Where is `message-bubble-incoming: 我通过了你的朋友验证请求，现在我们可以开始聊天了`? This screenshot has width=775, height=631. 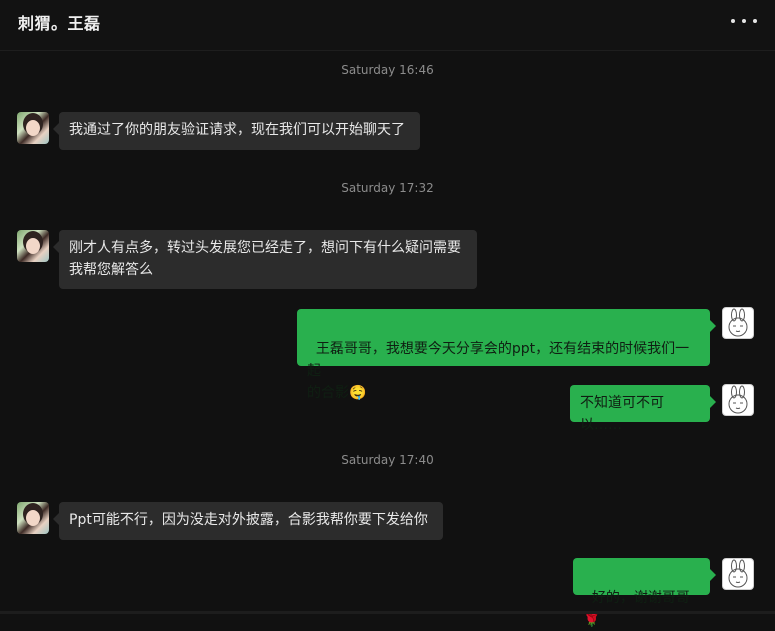 message-bubble-incoming: 我通过了你的朋友验证请求，现在我们可以开始聊天了 is located at coordinates (236, 131).